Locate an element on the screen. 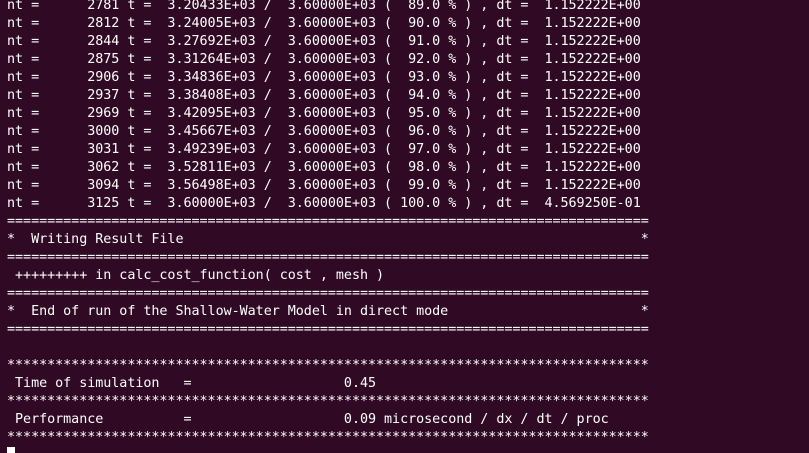 The height and width of the screenshot is (453, 809). terminal-cursor is located at coordinates (11, 450).